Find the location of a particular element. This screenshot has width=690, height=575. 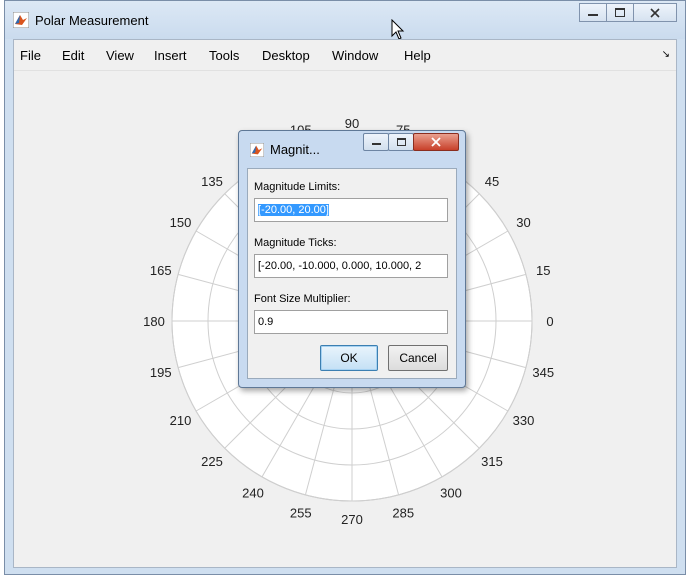

main-titlebar: Polar Measurement is located at coordinates (345, 20).